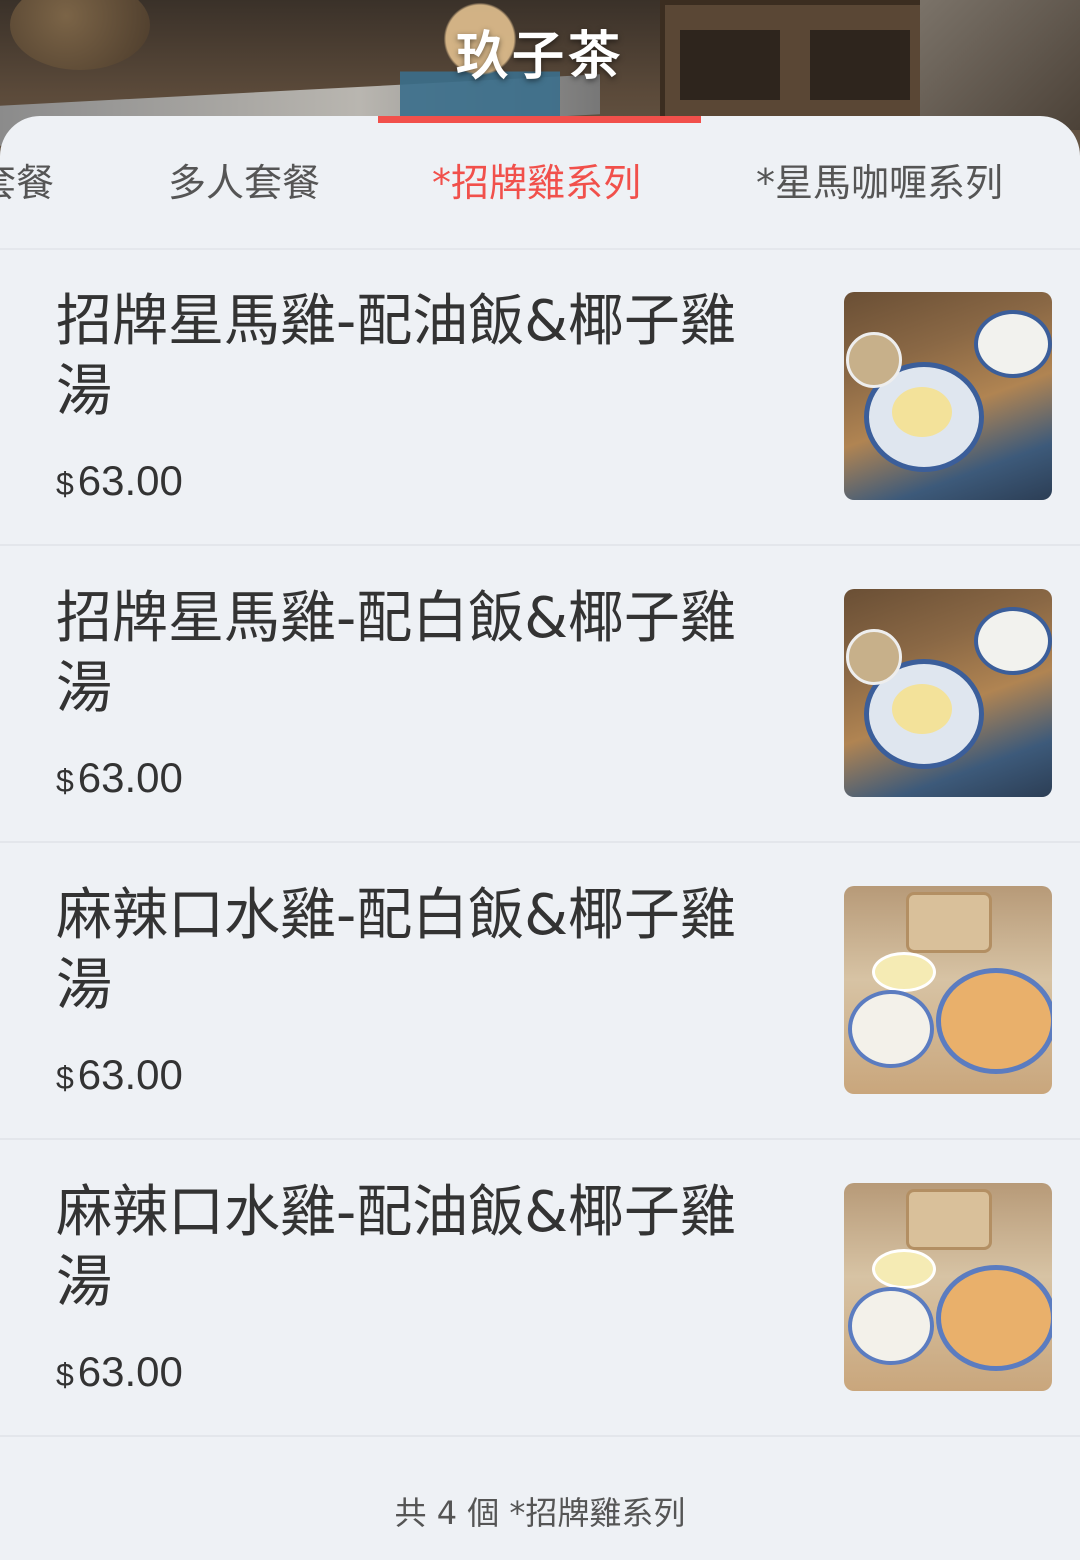 This screenshot has height=1560, width=1080. What do you see at coordinates (540, 1513) in the screenshot?
I see `items-count-summary: 共 4 個 *招牌雞系列` at bounding box center [540, 1513].